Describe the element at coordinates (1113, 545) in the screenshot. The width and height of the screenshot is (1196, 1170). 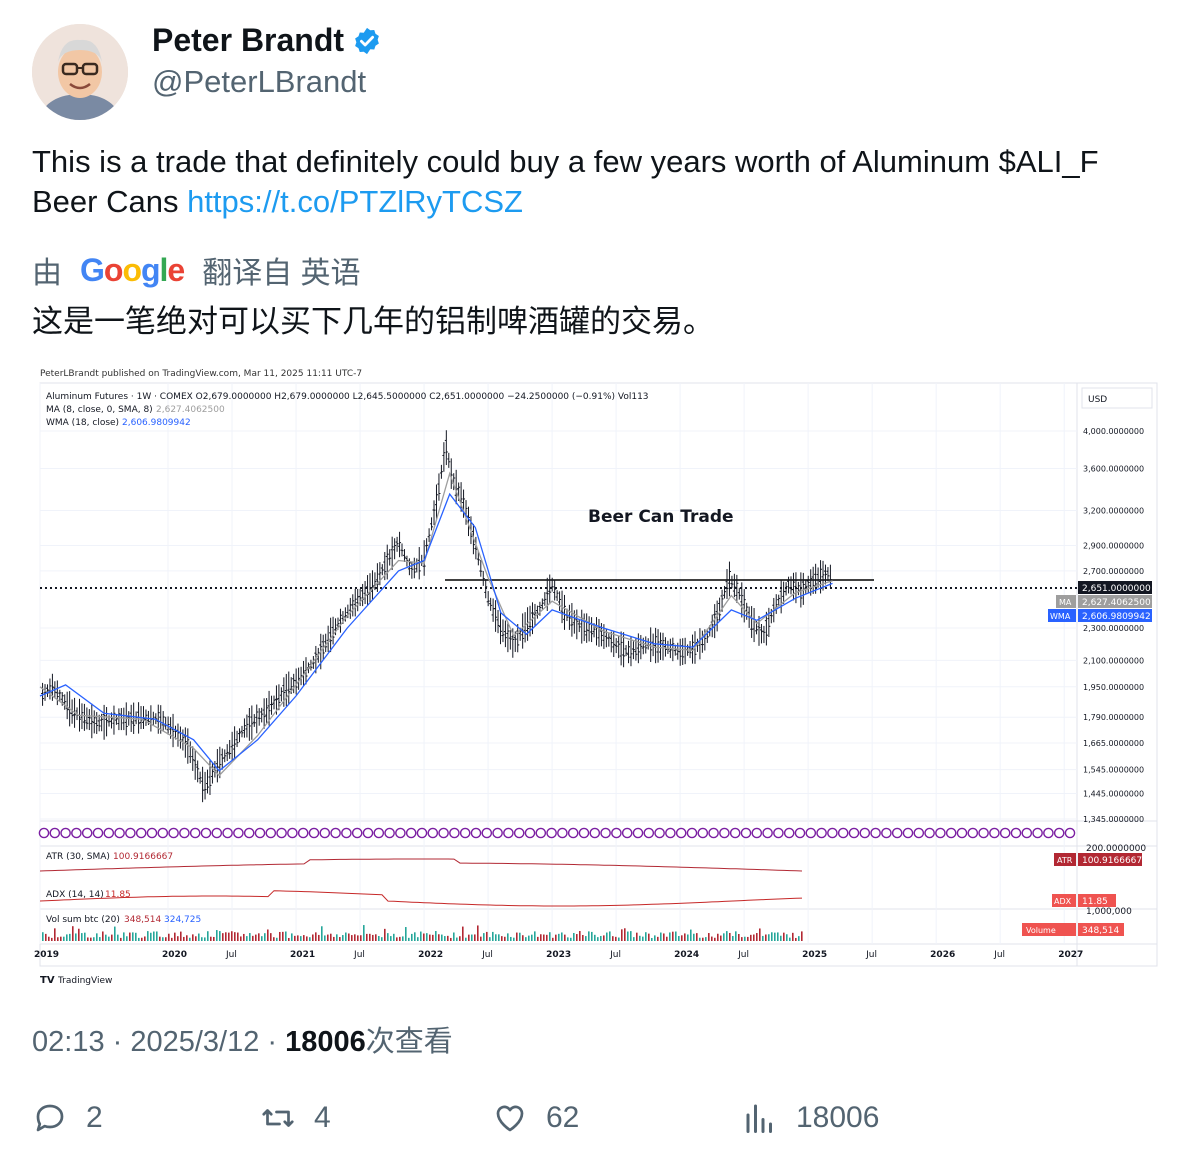
I see `y-tick-label: 2,900.0000000` at that location.